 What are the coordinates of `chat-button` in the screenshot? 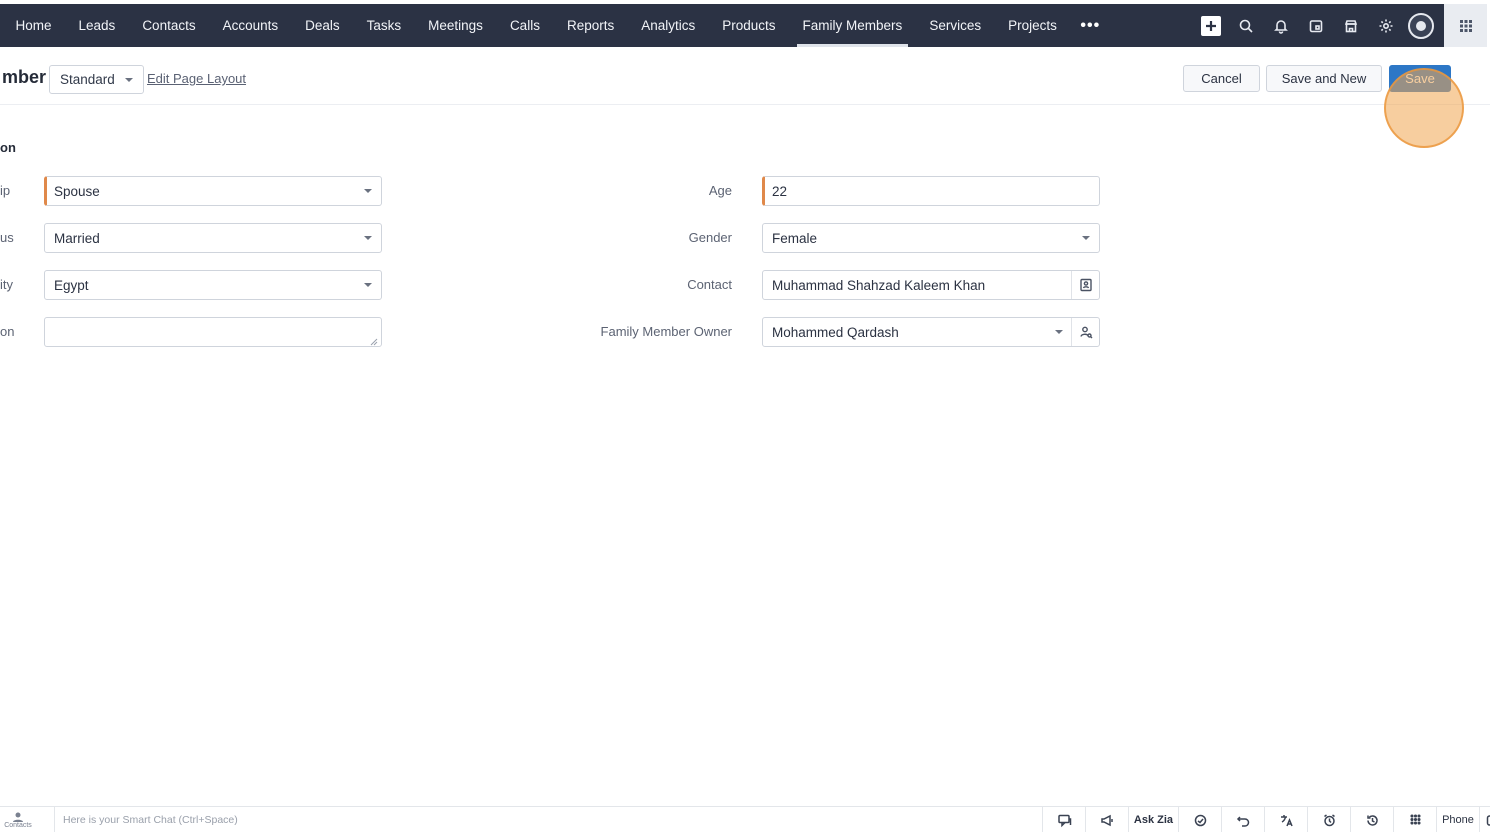 It's located at (1063, 819).